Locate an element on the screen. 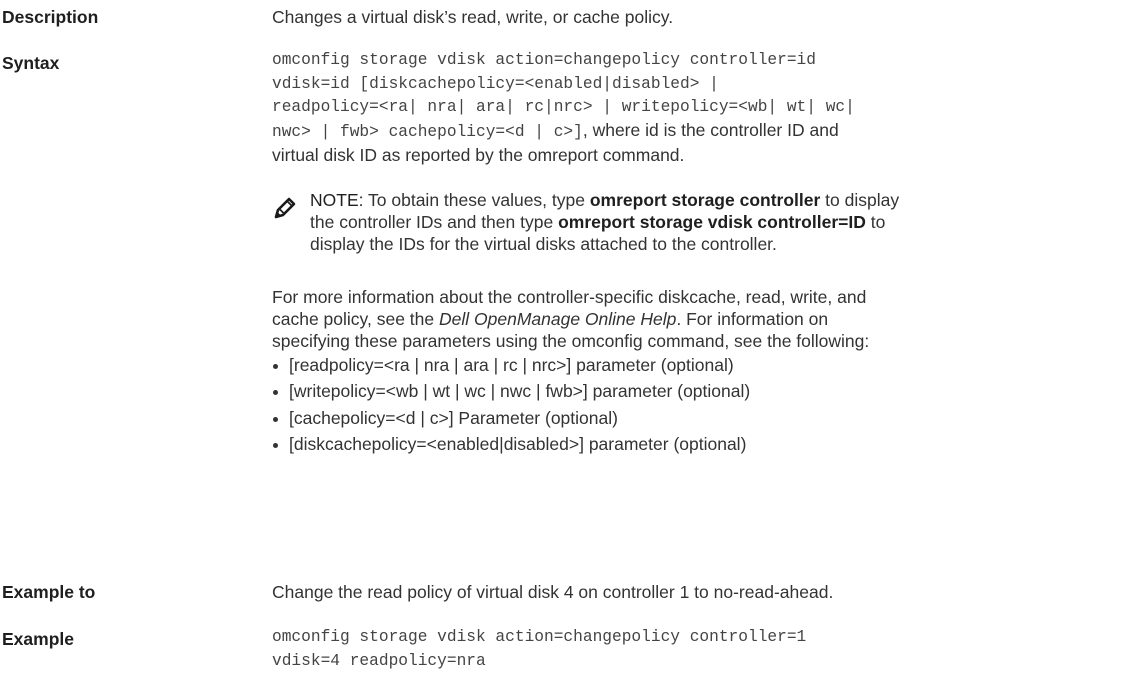 The height and width of the screenshot is (691, 1146). note-fragment: to is located at coordinates (875, 222).